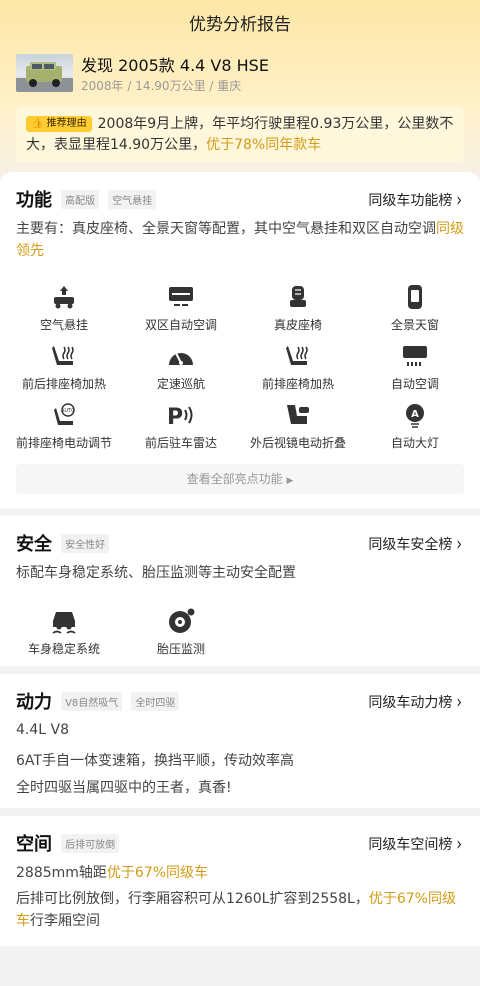  Describe the element at coordinates (181, 296) in the screenshot. I see `dual-zone-ac-icon` at that location.